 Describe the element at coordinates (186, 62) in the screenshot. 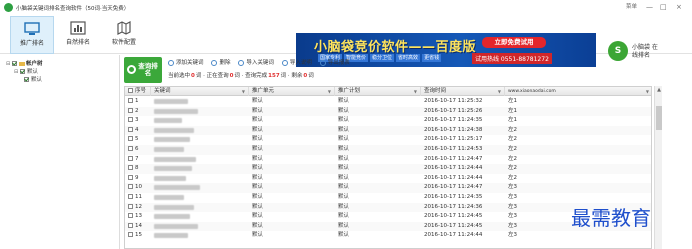

I see `add-keyword-button: 添加关键词` at that location.